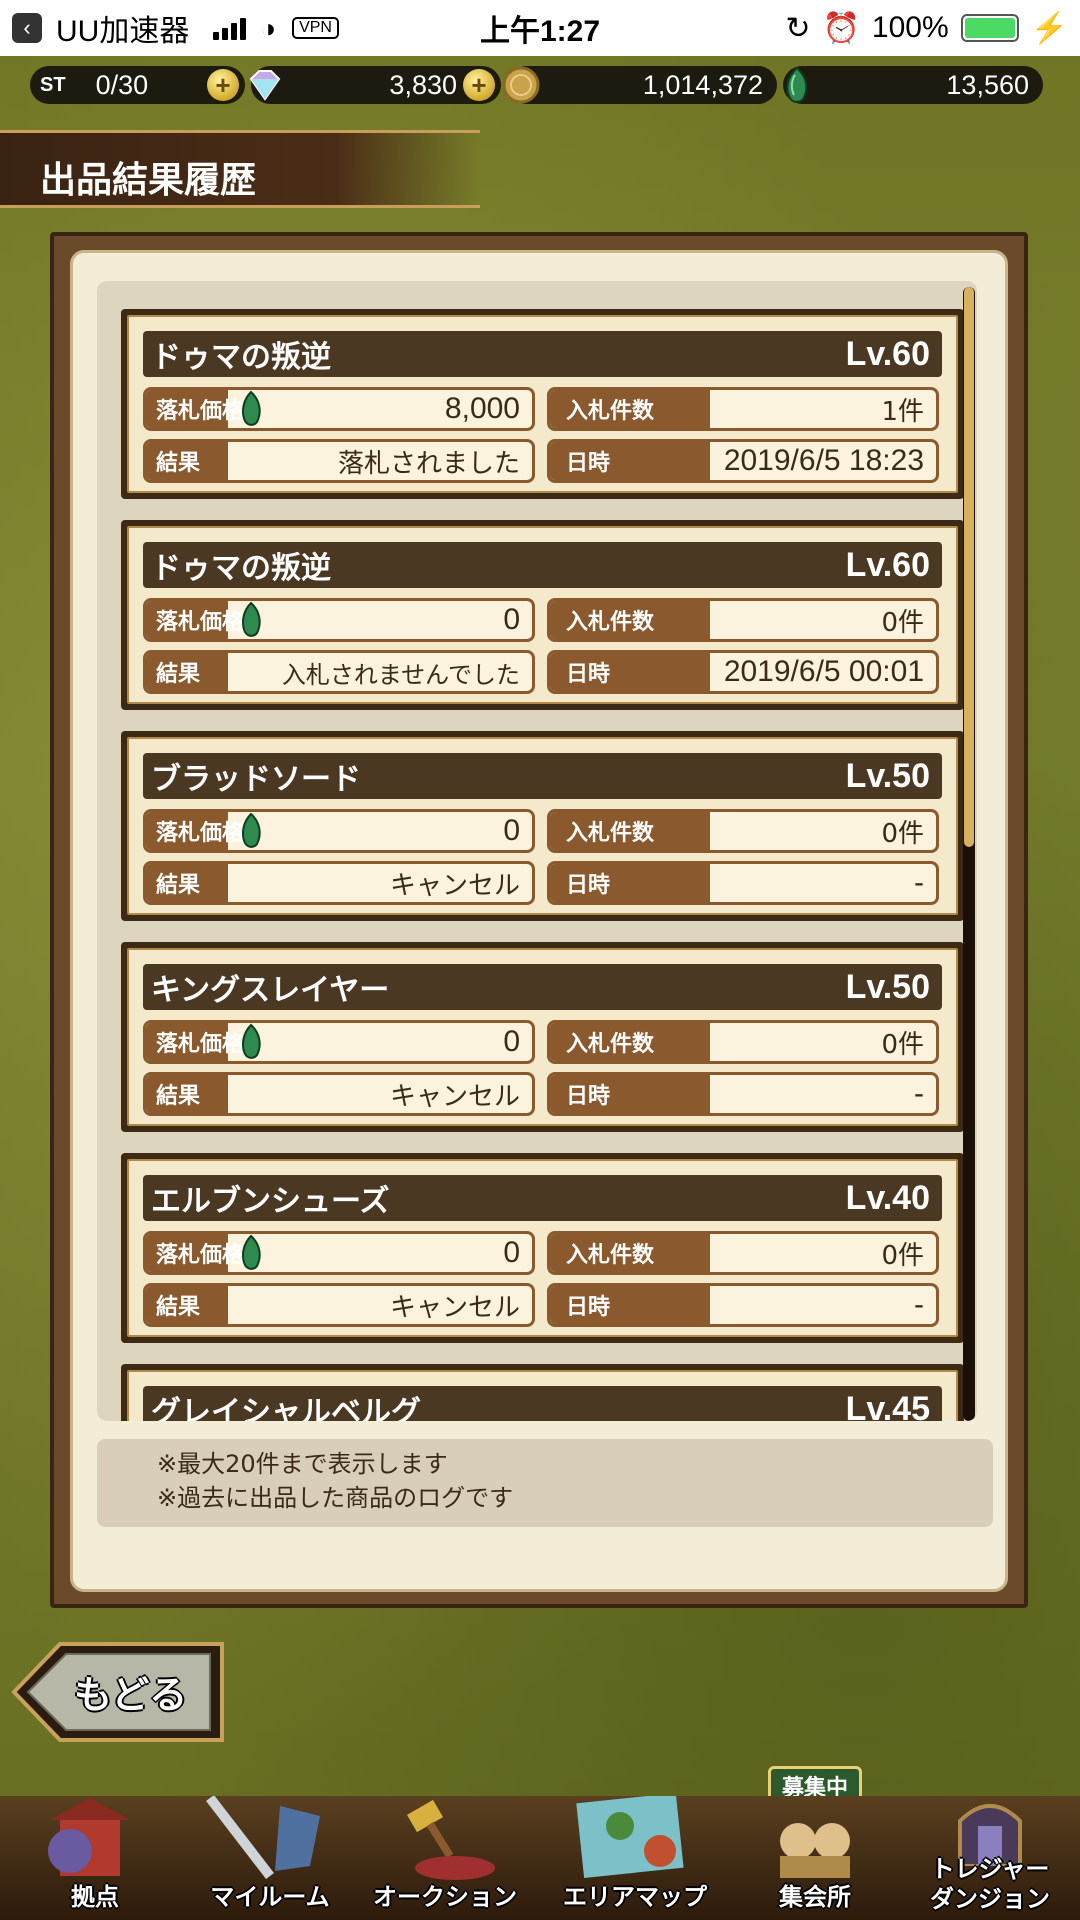 Image resolution: width=1080 pixels, height=1920 pixels. What do you see at coordinates (265, 85) in the screenshot?
I see `gem-icon` at bounding box center [265, 85].